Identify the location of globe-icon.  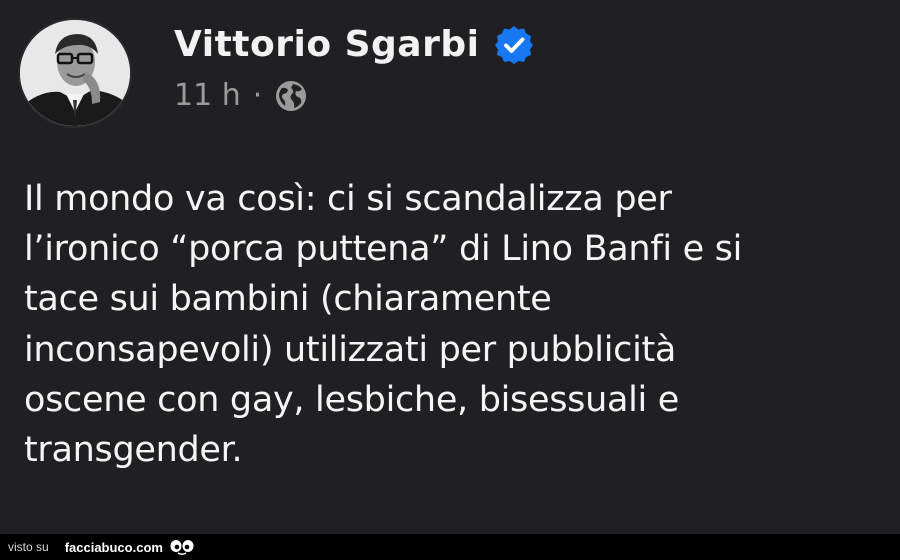
(291, 96).